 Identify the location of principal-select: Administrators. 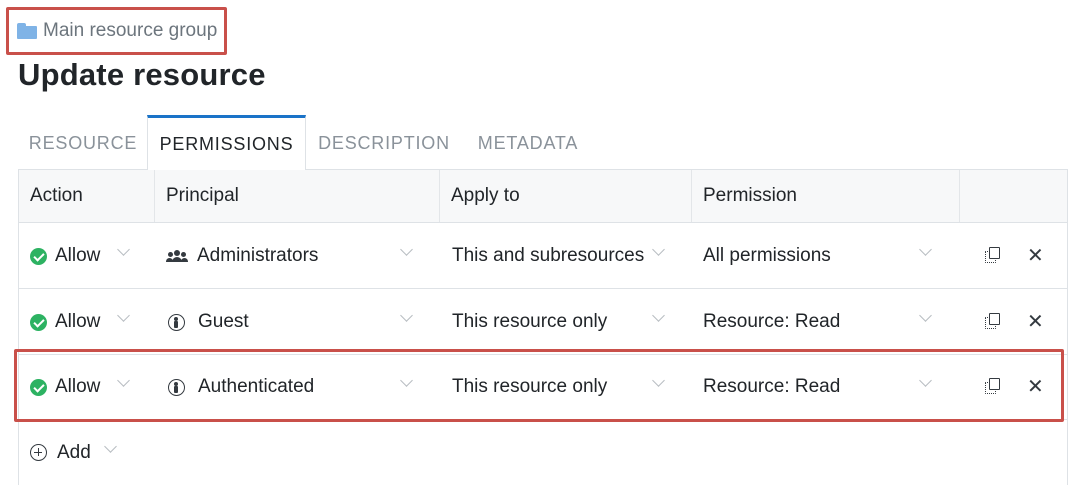
(291, 256).